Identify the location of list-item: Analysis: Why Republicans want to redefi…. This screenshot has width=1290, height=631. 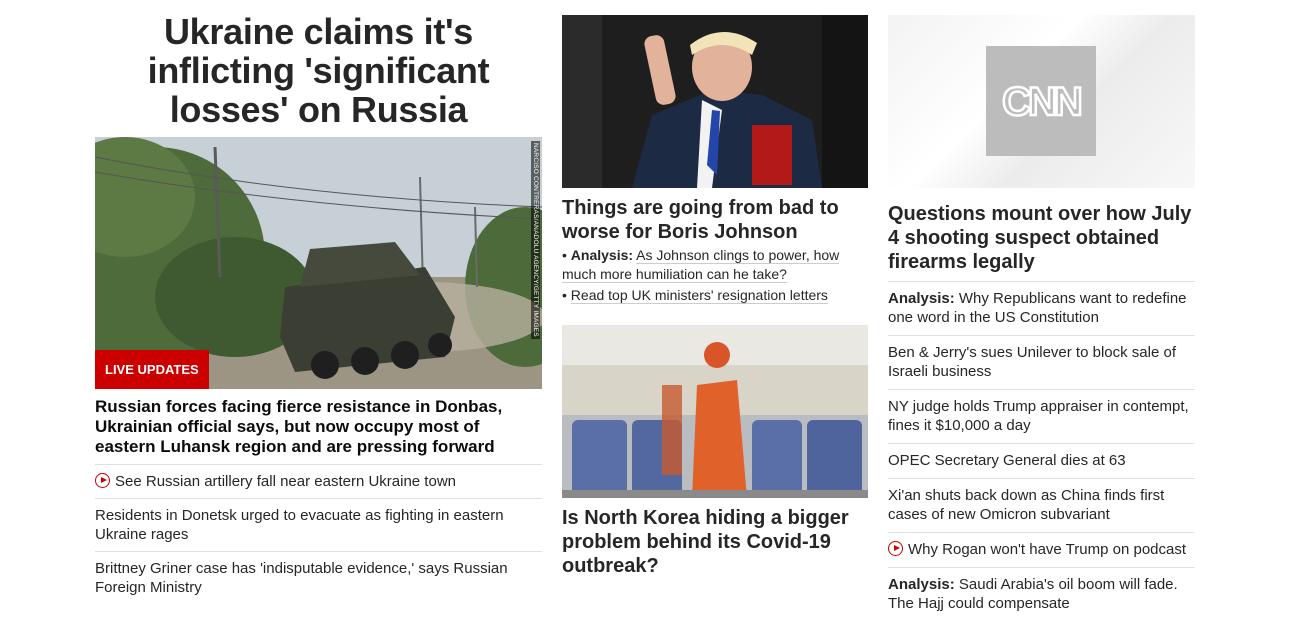
(1041, 309).